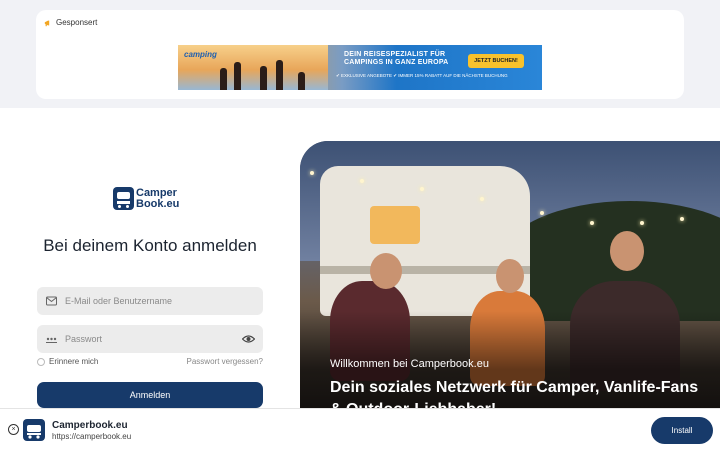  I want to click on camperbook-logo: Camper Book.eu, so click(146, 198).